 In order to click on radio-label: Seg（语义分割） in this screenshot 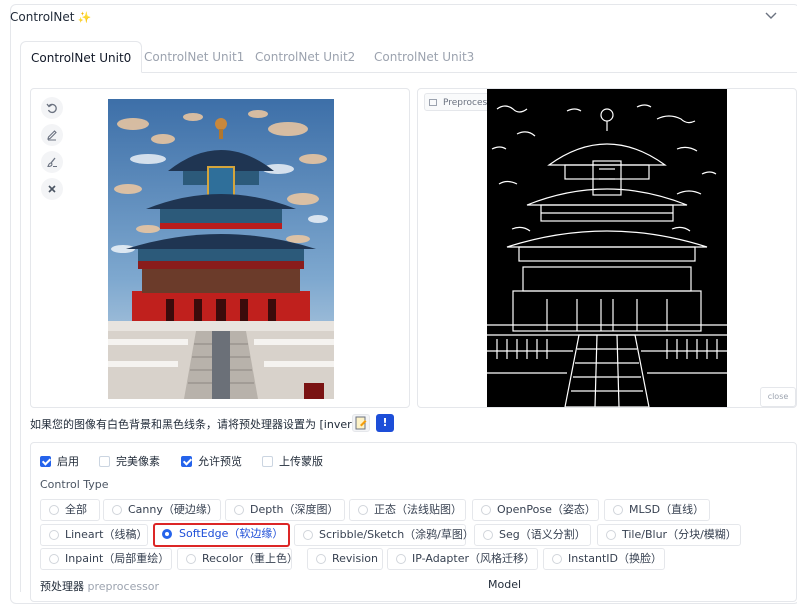, I will do `click(542, 534)`.